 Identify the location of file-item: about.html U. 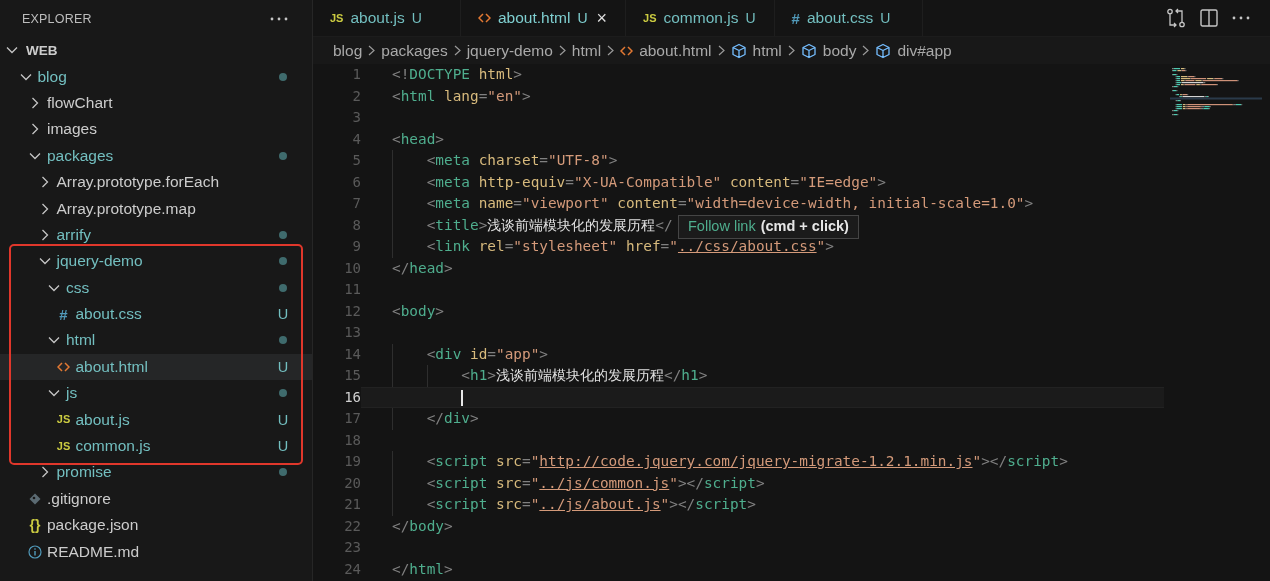
(156, 367).